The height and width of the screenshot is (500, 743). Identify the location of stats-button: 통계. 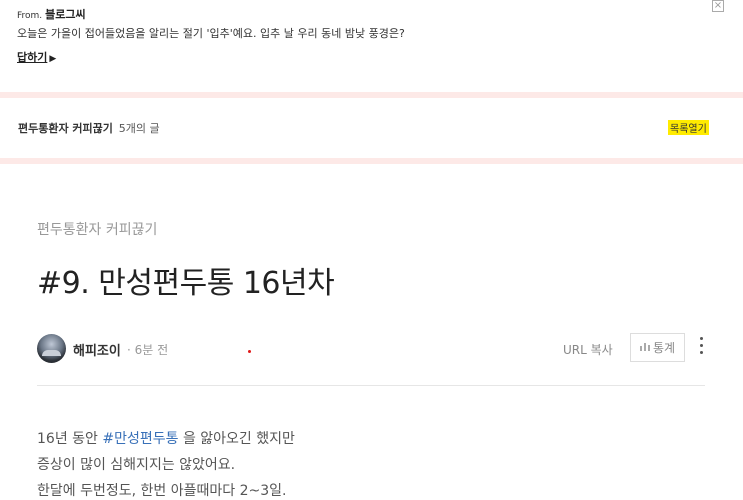
(657, 347).